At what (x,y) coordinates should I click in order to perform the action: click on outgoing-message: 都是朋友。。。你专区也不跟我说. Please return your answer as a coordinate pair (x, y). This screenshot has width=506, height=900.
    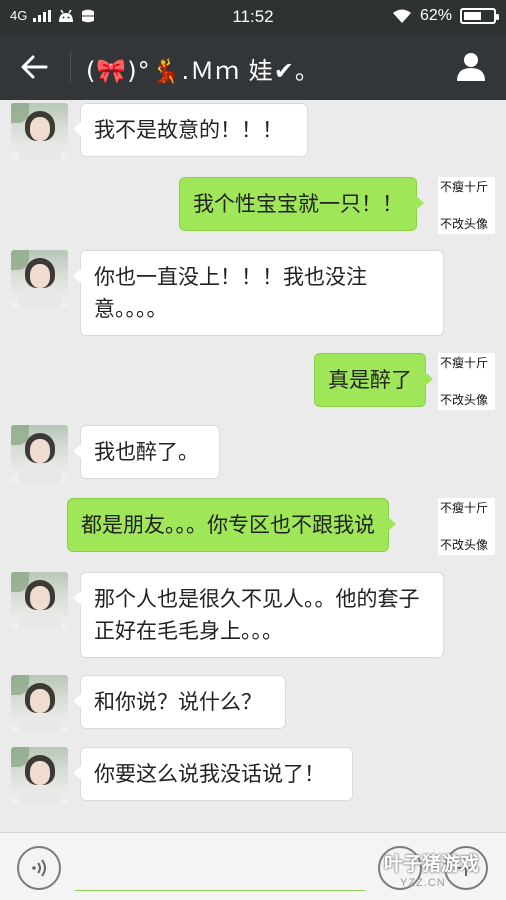
    Looking at the image, I should click on (231, 525).